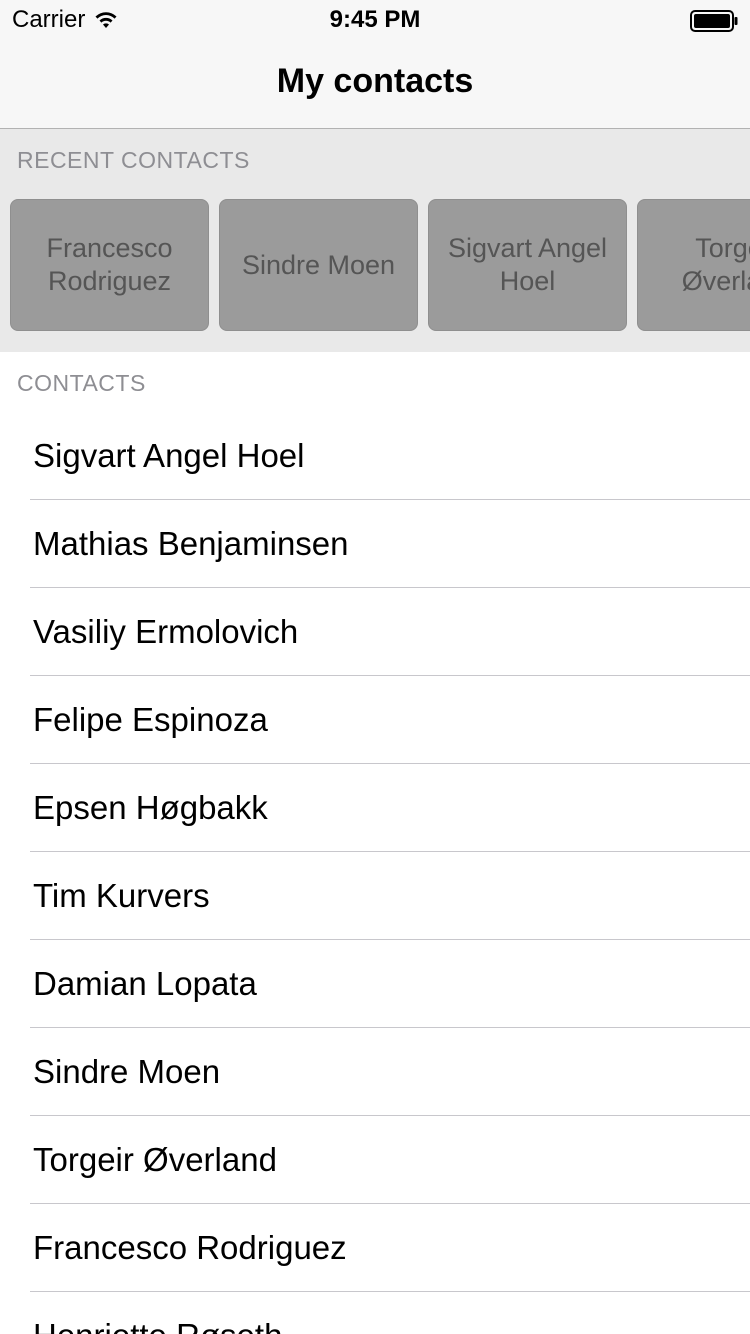  I want to click on recent-contact-name: Sigvart Angel Hoel, so click(527, 264).